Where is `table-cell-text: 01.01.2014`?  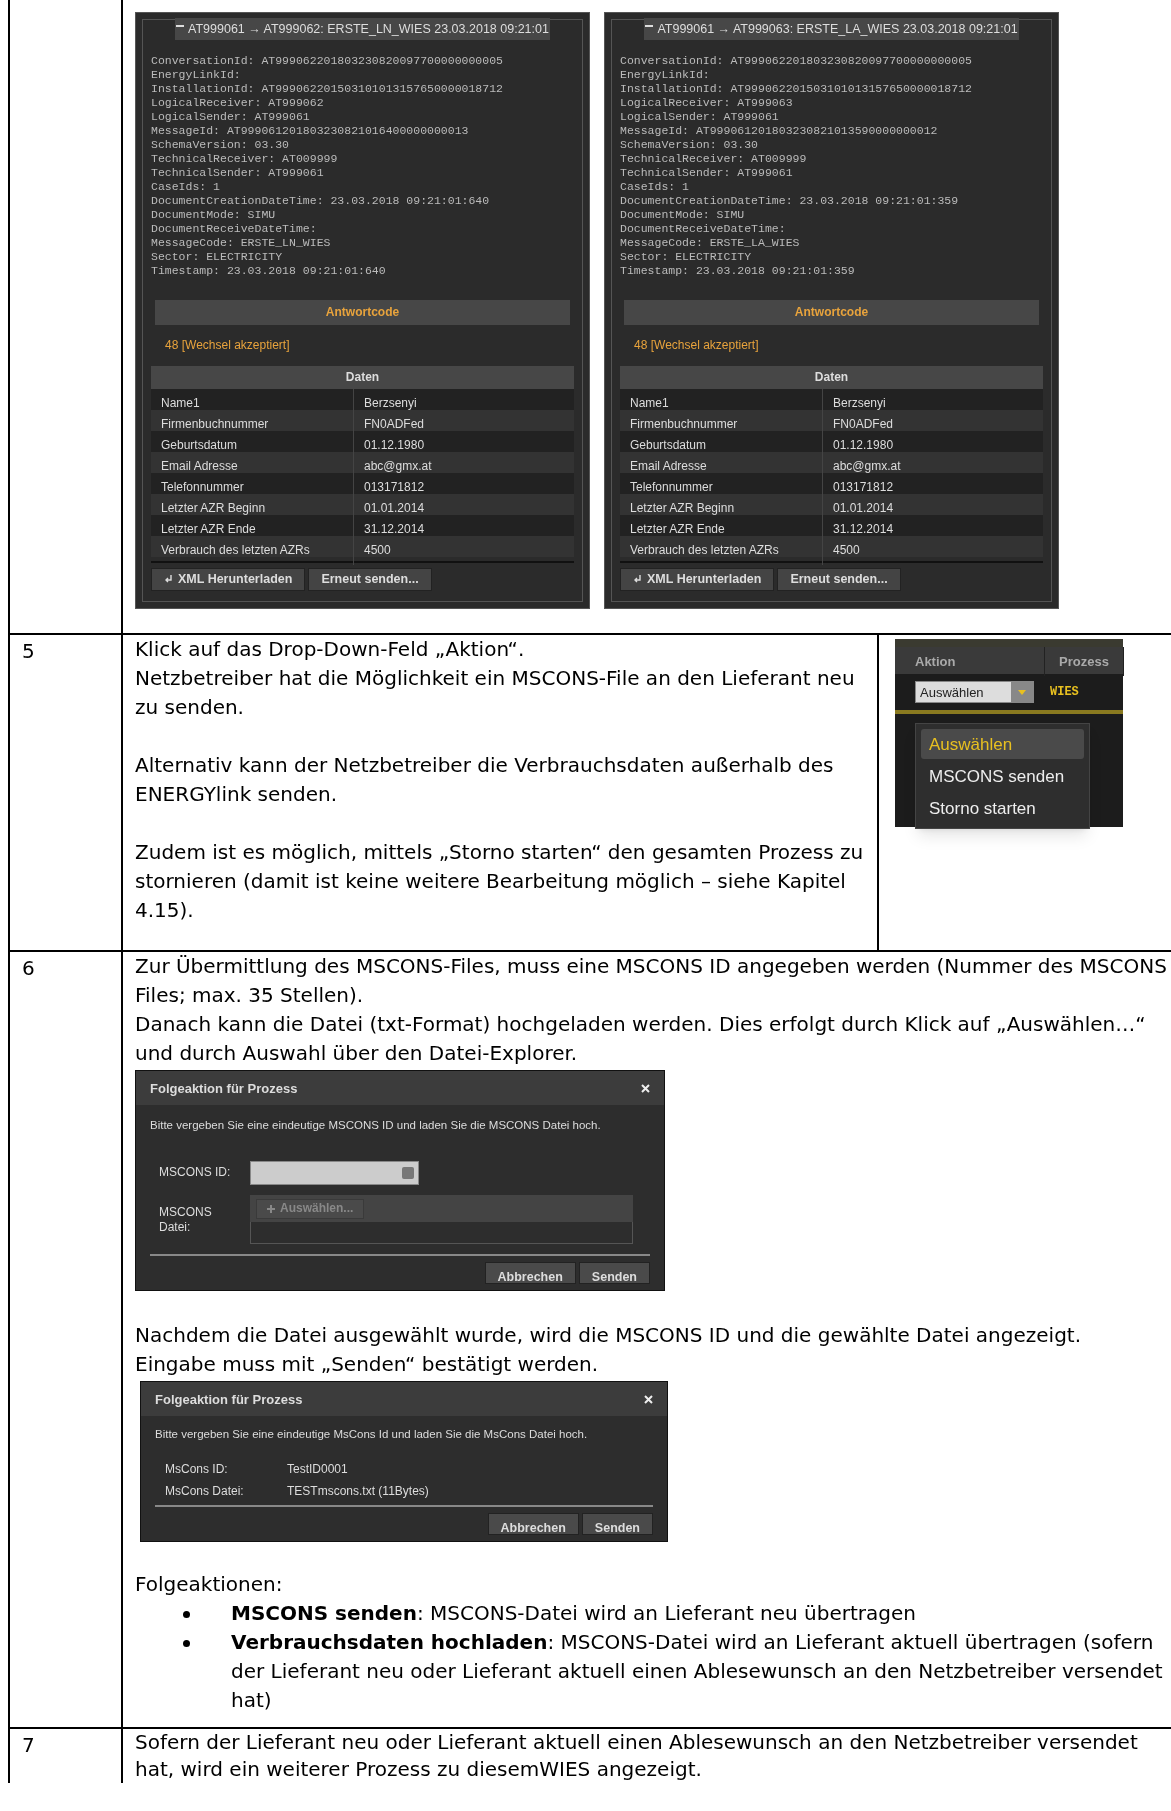
table-cell-text: 01.01.2014 is located at coordinates (394, 508).